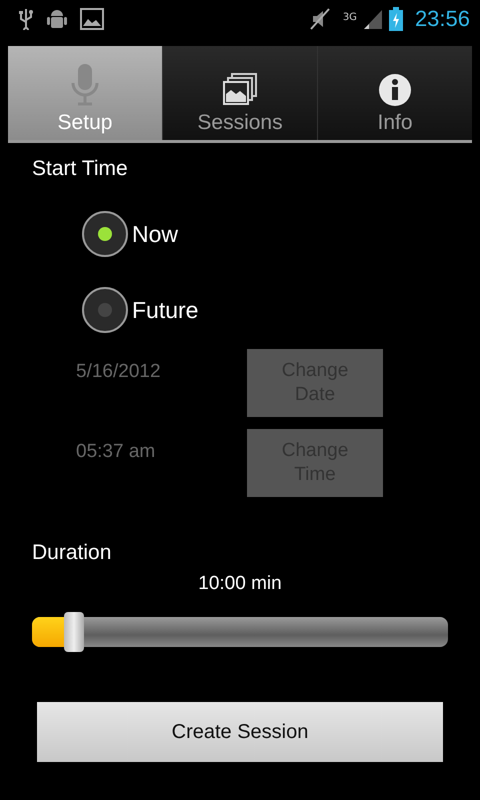  Describe the element at coordinates (372, 19) in the screenshot. I see `signal-icon` at that location.